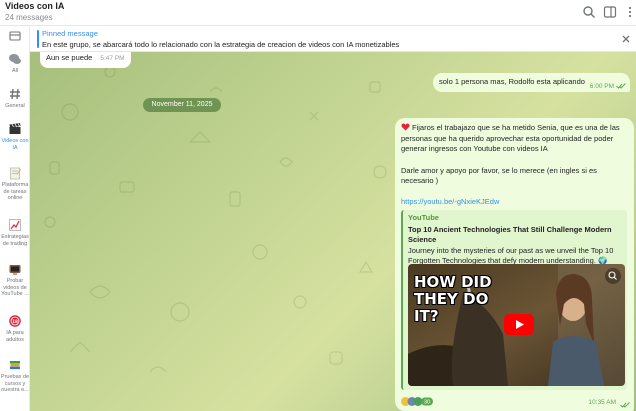 The height and width of the screenshot is (411, 636). I want to click on sidebar-item-label: Estrategias de trading, so click(15, 240).